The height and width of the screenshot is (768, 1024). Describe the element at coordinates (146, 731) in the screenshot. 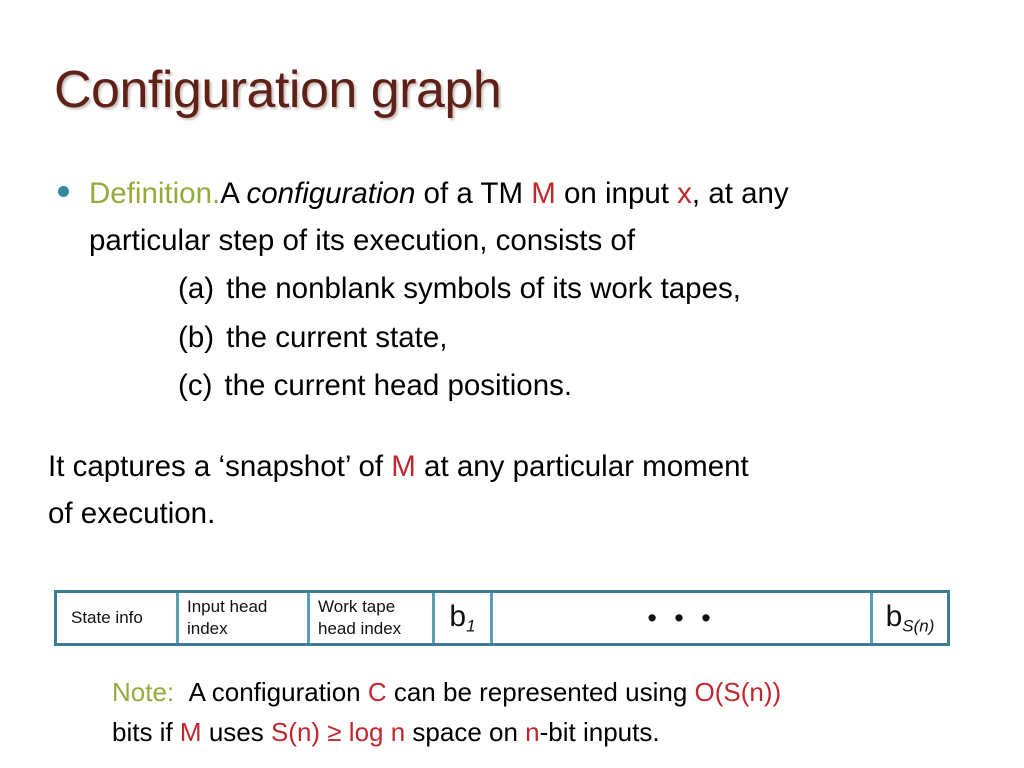

I see `note-line2-text-1: bits if` at that location.